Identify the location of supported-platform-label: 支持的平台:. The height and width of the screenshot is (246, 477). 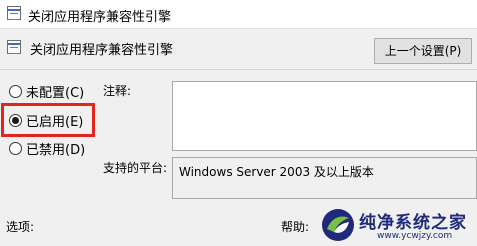
(135, 168).